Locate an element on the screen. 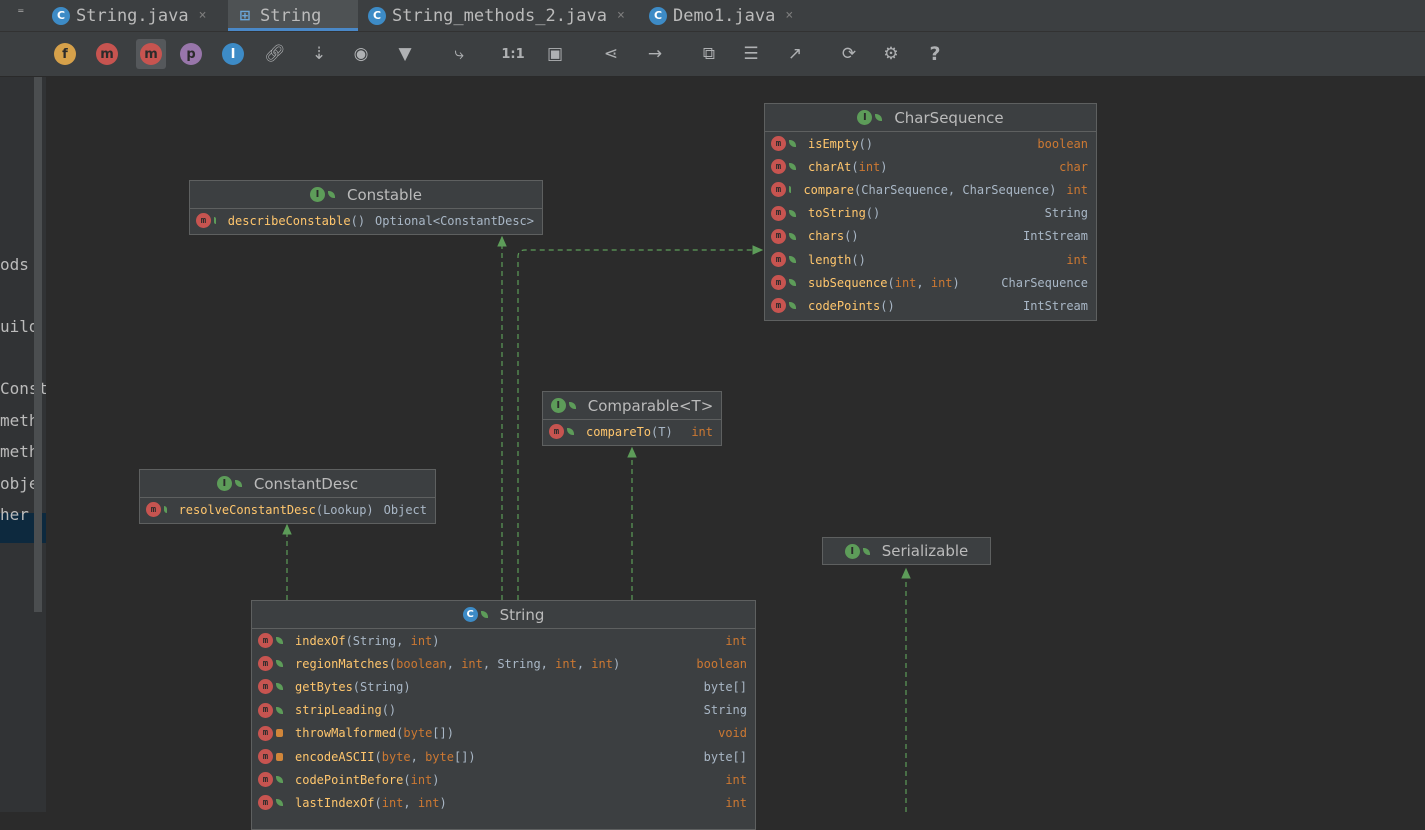  leaf-icon is located at coordinates (332, 194).